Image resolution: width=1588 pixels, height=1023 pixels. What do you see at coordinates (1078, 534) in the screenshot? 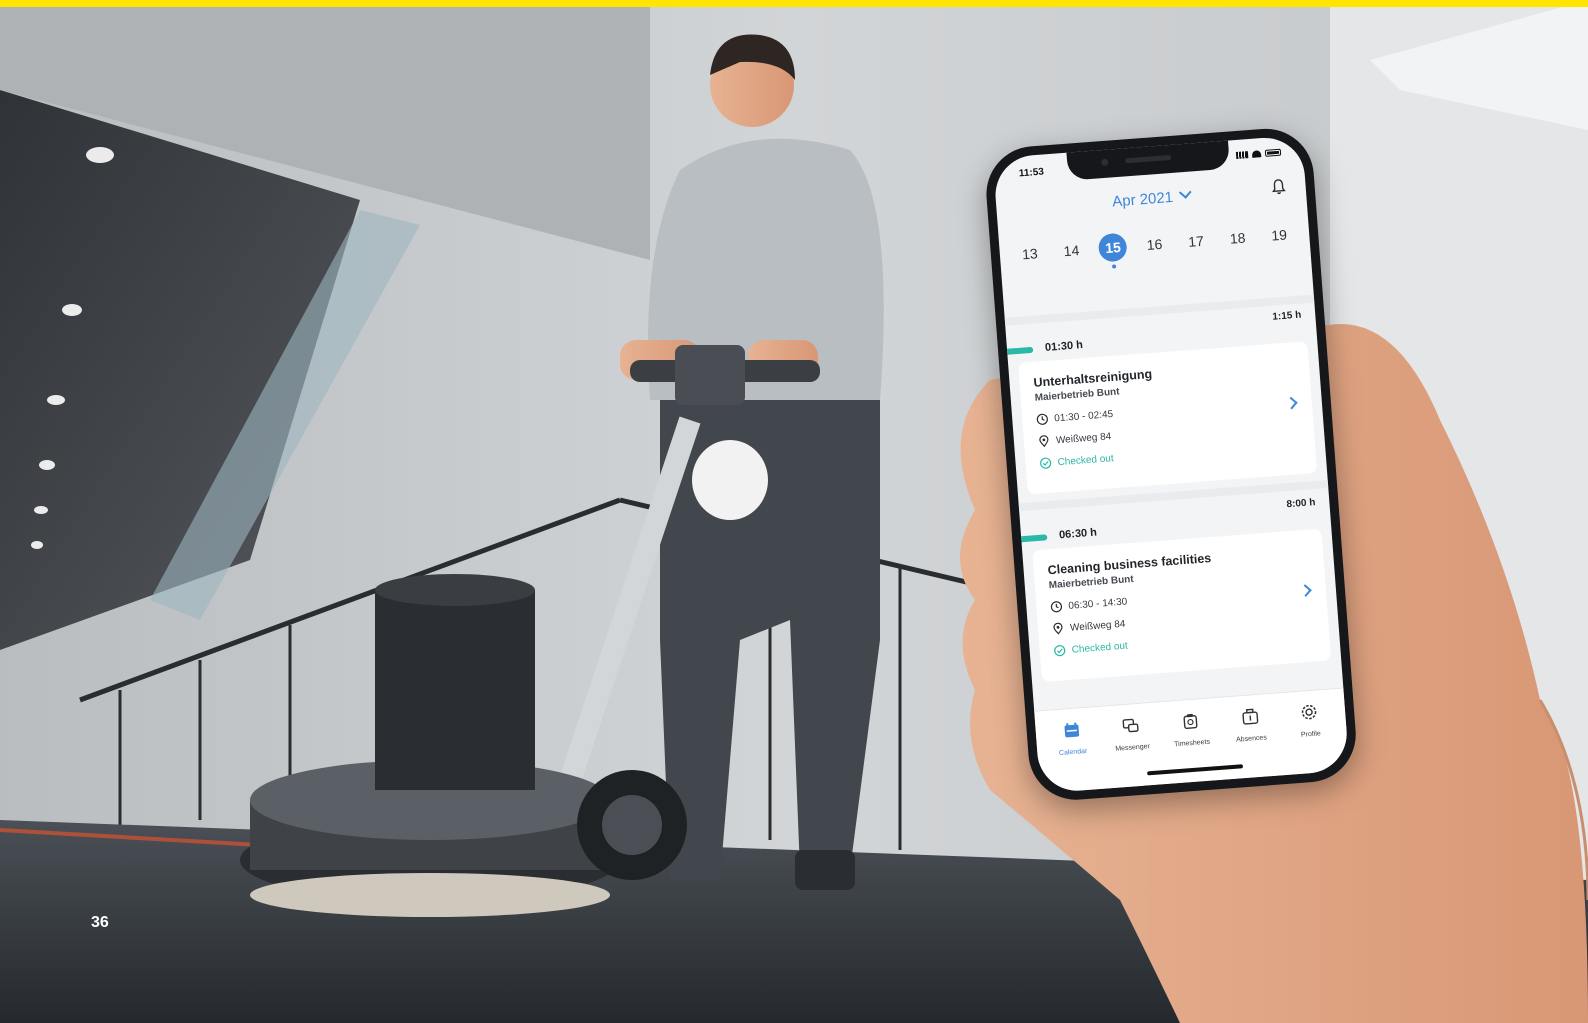
I see `shift-start-time: 06:30 h` at bounding box center [1078, 534].